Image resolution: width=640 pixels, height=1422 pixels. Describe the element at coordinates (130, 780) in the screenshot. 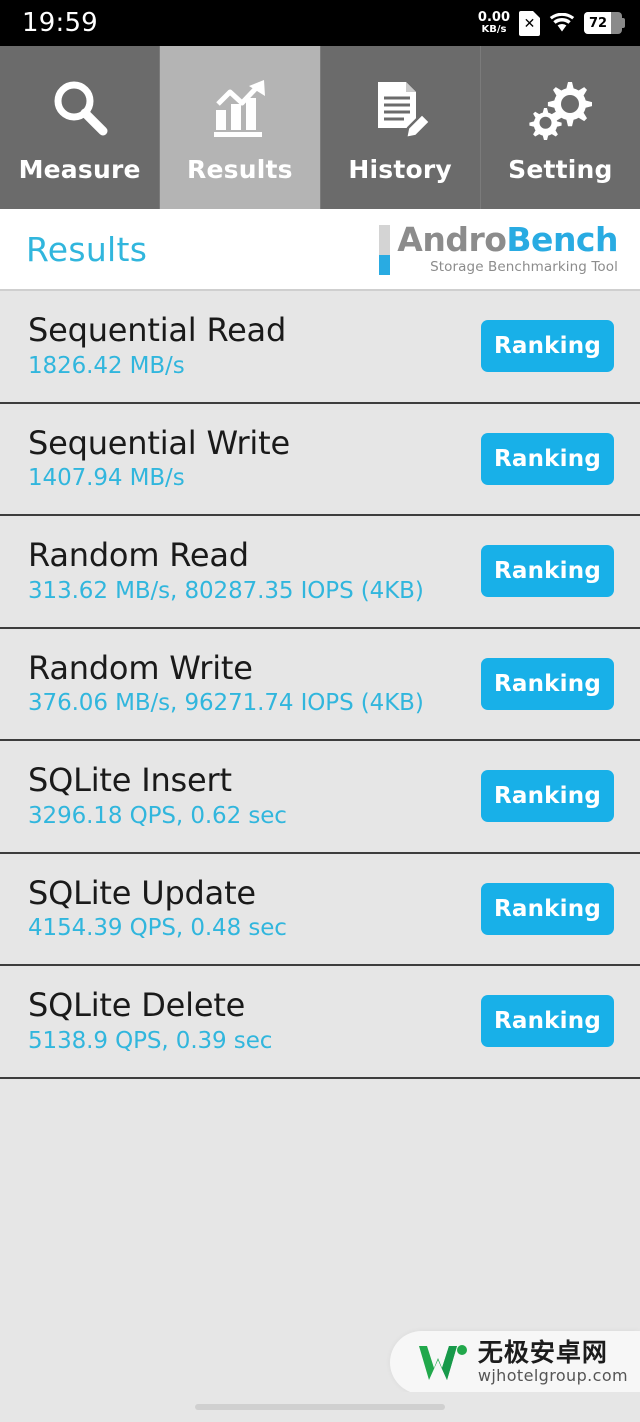

I see `result-title: SQLite Insert` at that location.